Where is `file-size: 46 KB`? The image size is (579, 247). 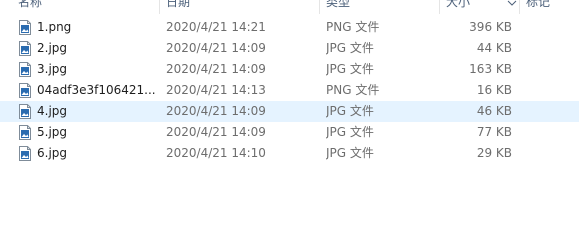
file-size: 46 KB is located at coordinates (494, 111).